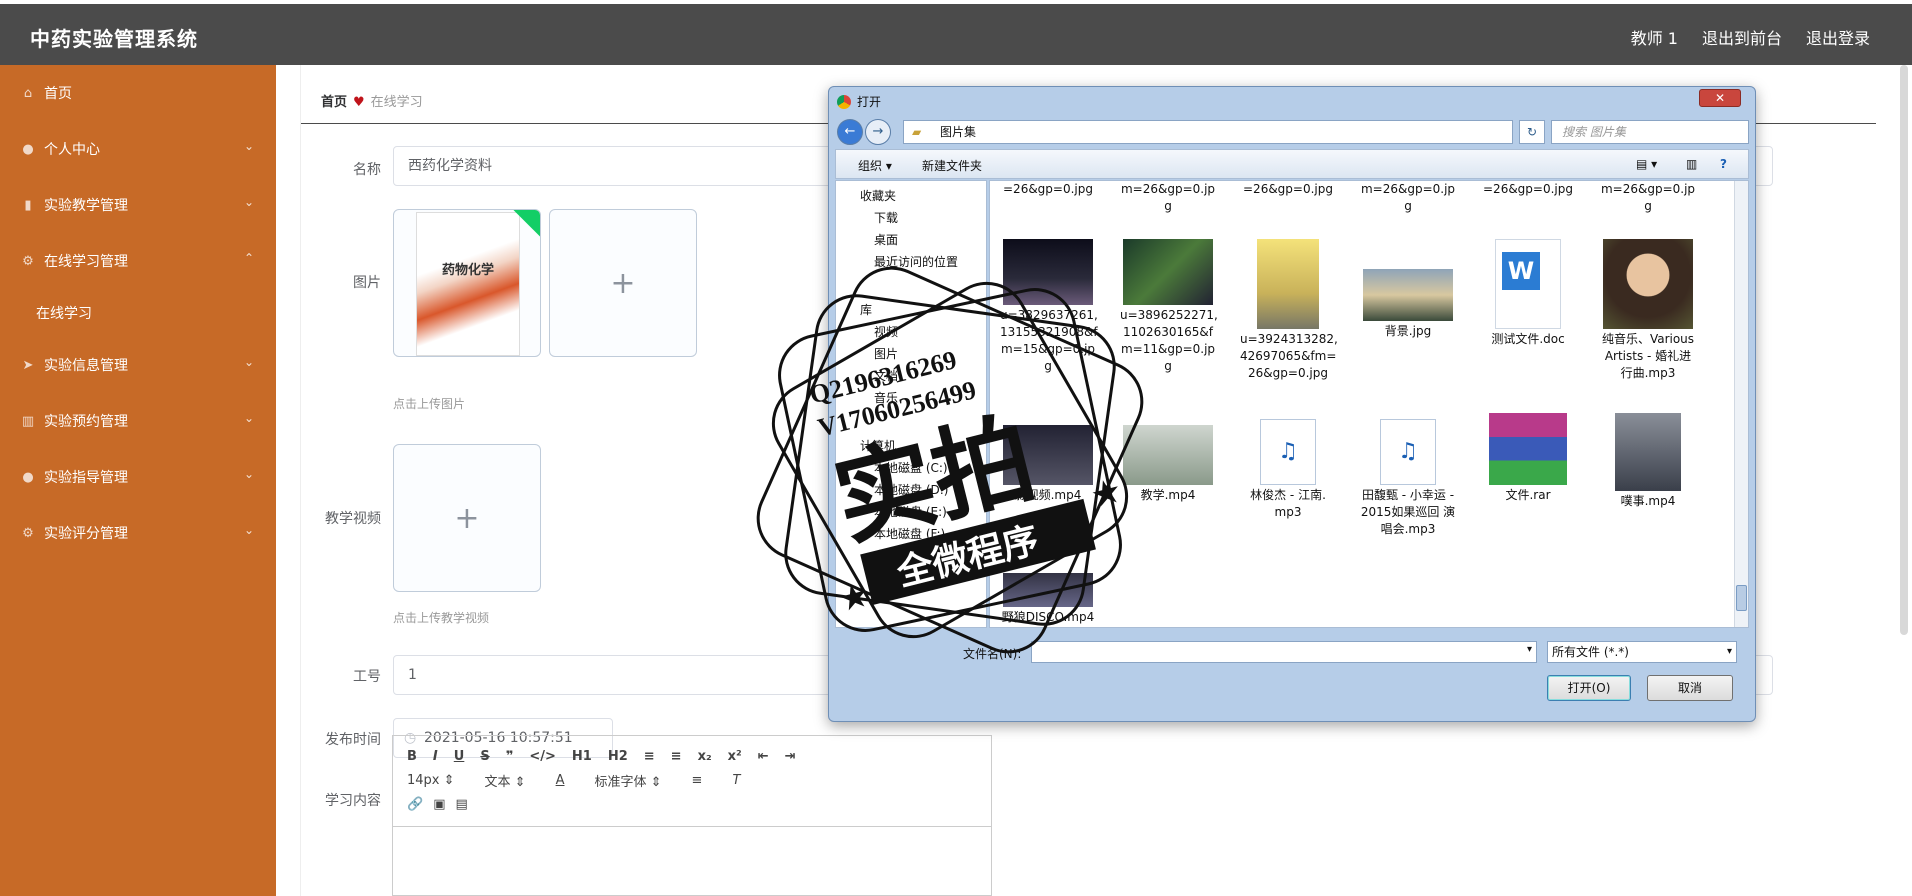 This screenshot has height=896, width=1912. I want to click on gear-icon: ⚙, so click(28, 533).